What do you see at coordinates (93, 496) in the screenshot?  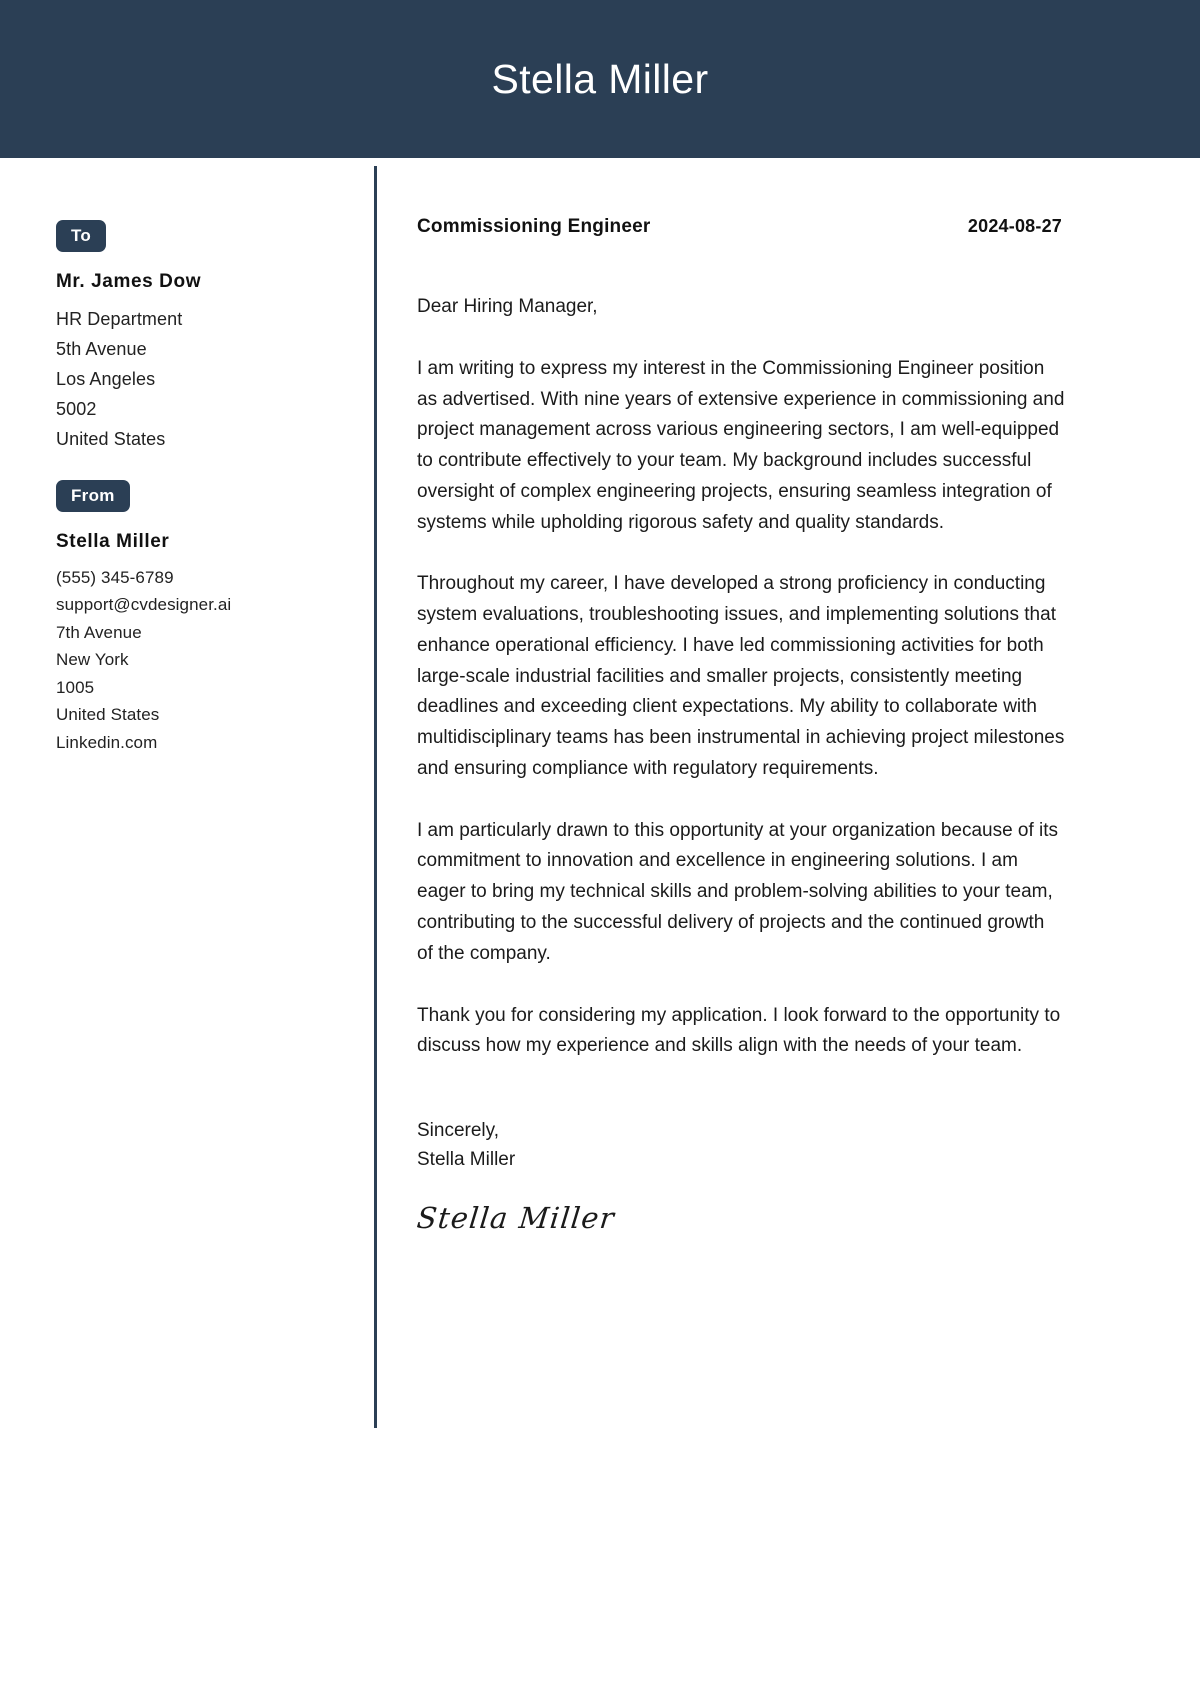 I see `from-badge: From` at bounding box center [93, 496].